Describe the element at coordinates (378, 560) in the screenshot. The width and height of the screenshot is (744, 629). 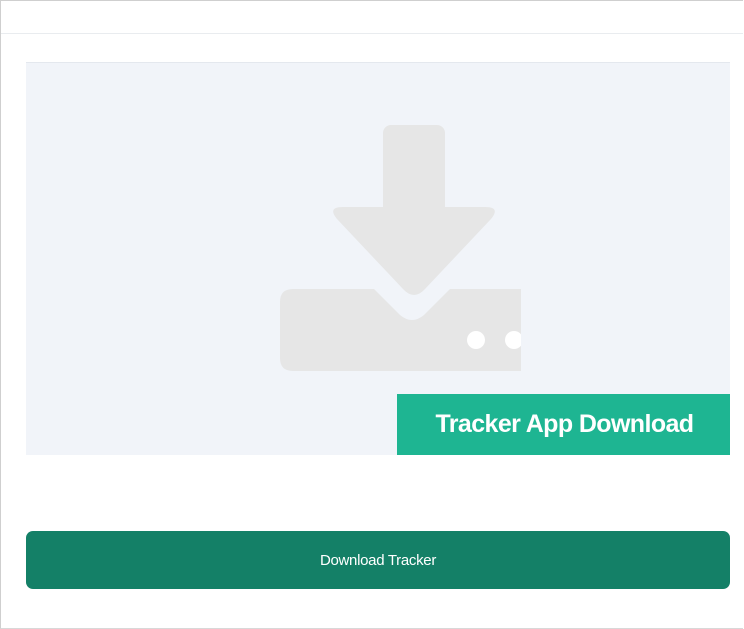
I see `download-tracker-button: Download Tracker` at that location.